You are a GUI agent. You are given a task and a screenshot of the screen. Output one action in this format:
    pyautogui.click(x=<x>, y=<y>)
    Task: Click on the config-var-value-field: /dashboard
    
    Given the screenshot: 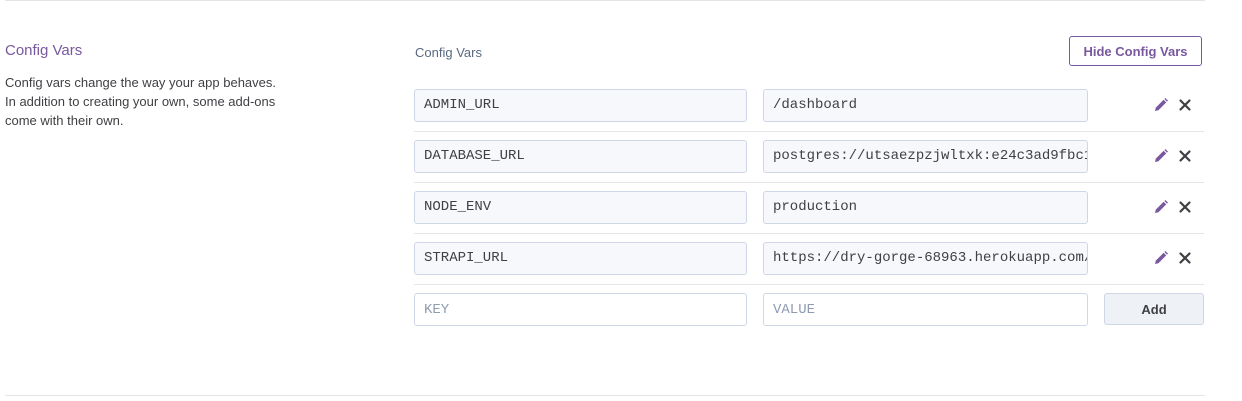 What is the action you would take?
    pyautogui.click(x=925, y=105)
    